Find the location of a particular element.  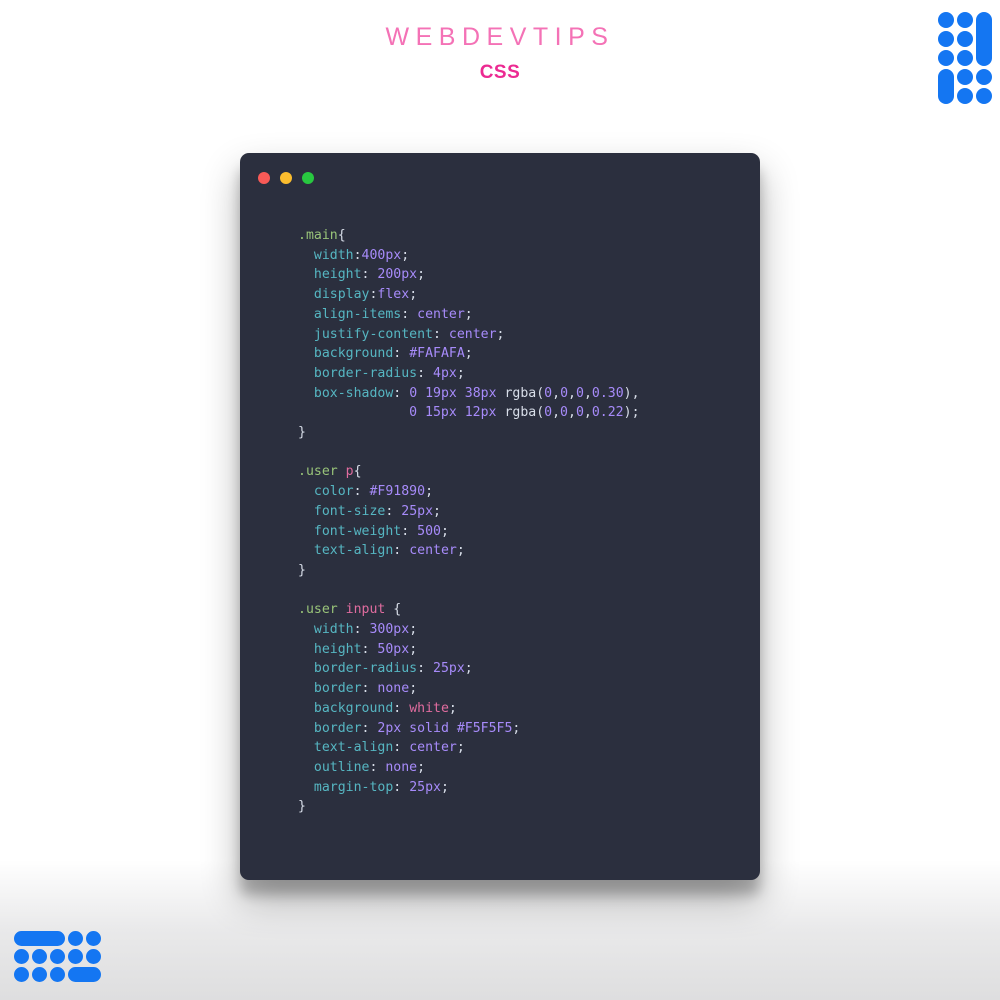

maximize-button is located at coordinates (308, 178).